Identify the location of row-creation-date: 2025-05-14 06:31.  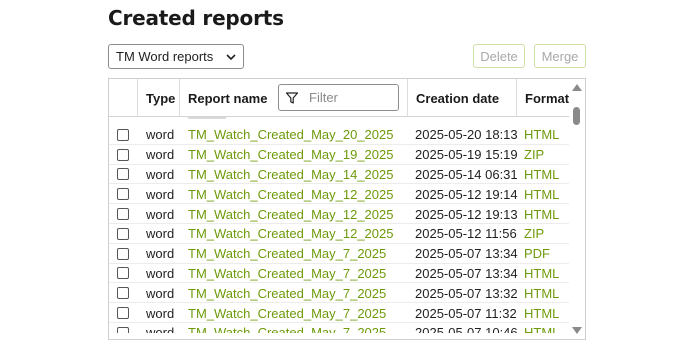
(466, 174).